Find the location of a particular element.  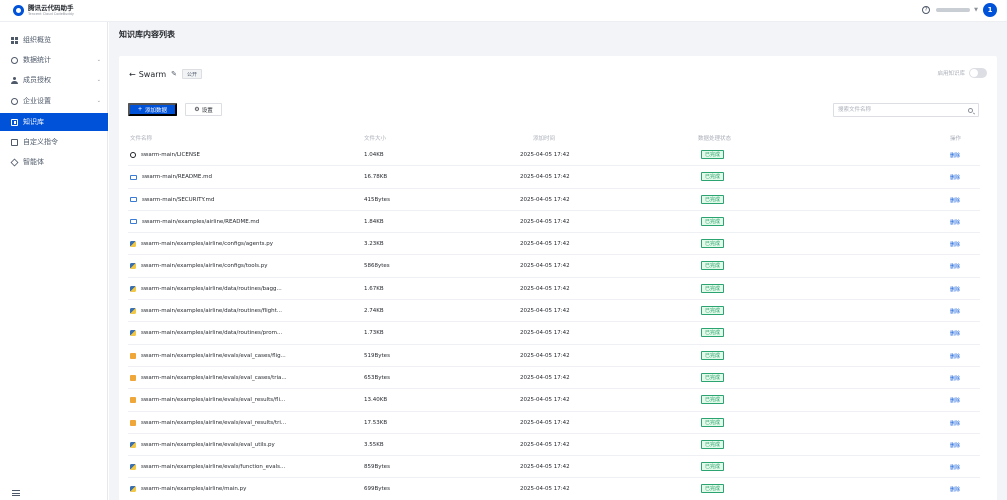

knowledge-base-header: ← Swarm ✎ 公开 is located at coordinates (166, 74).